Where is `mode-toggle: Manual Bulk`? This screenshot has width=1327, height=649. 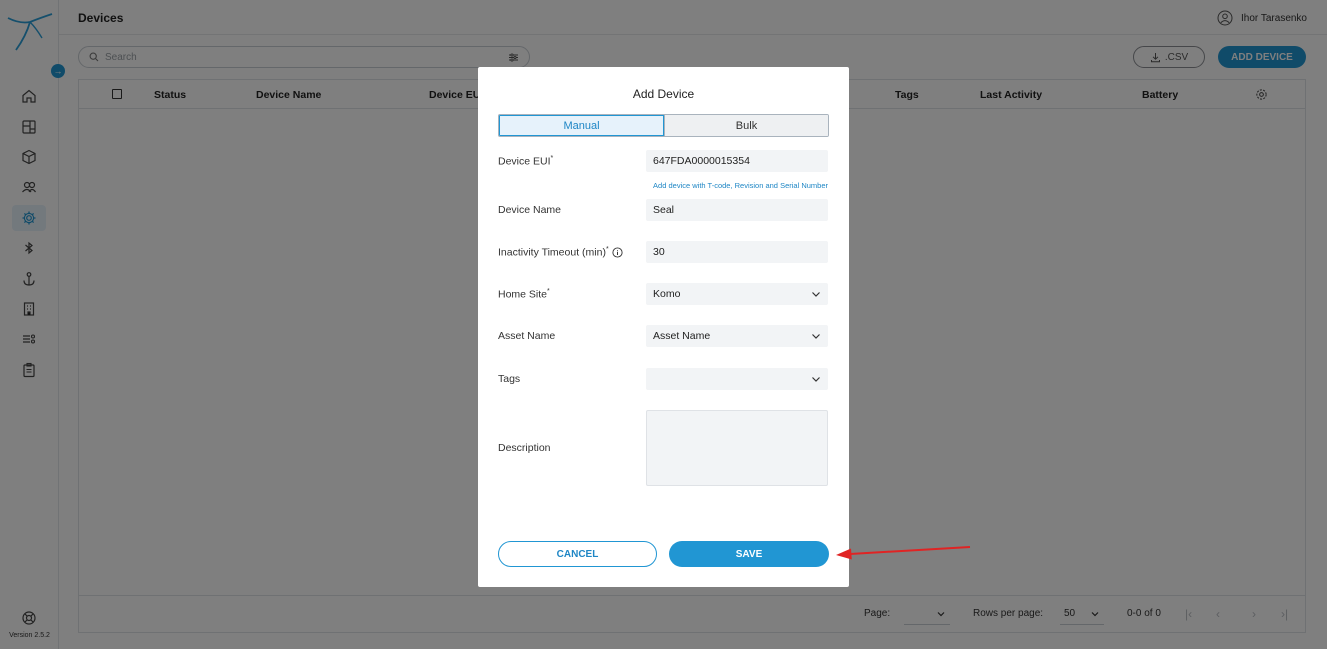
mode-toggle: Manual Bulk is located at coordinates (663, 125).